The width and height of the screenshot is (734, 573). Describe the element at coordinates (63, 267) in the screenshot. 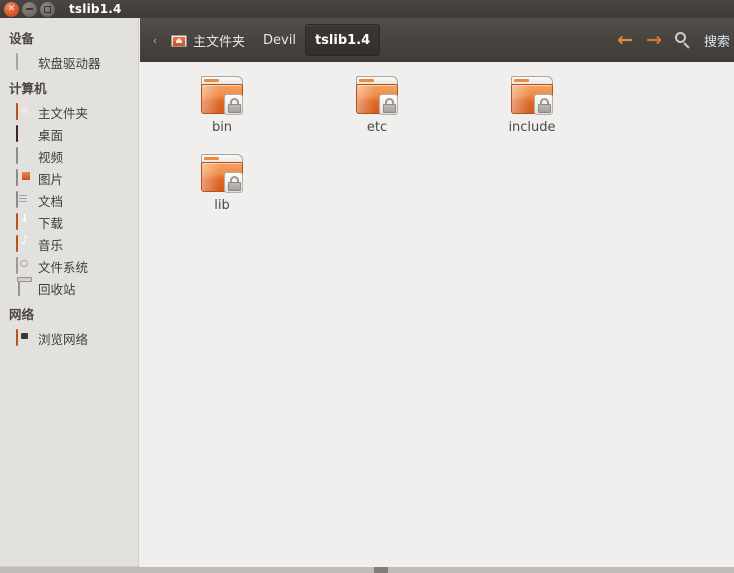

I see `sidebar-item-label: 文件系统` at that location.